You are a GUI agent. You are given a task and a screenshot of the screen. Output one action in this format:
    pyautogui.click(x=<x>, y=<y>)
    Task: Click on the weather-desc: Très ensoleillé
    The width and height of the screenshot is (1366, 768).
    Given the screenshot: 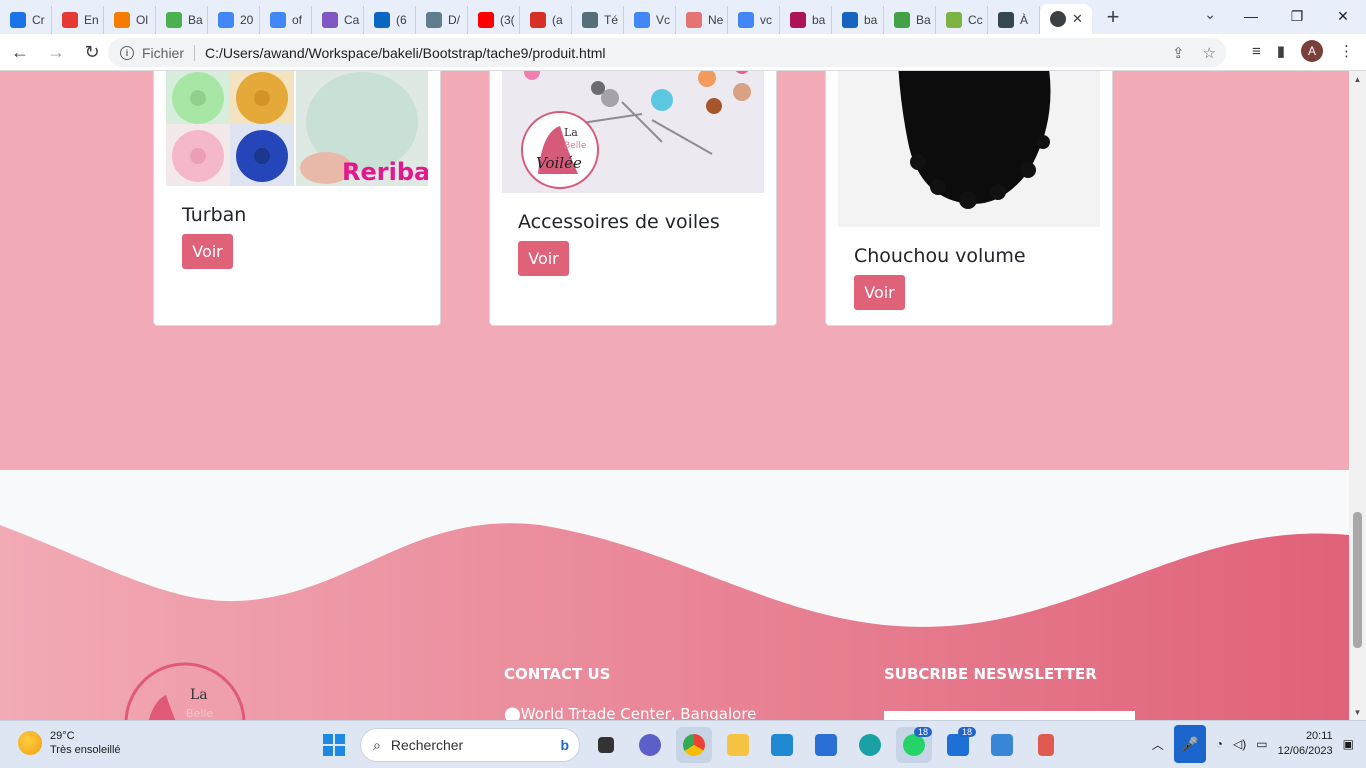 What is the action you would take?
    pyautogui.click(x=85, y=750)
    